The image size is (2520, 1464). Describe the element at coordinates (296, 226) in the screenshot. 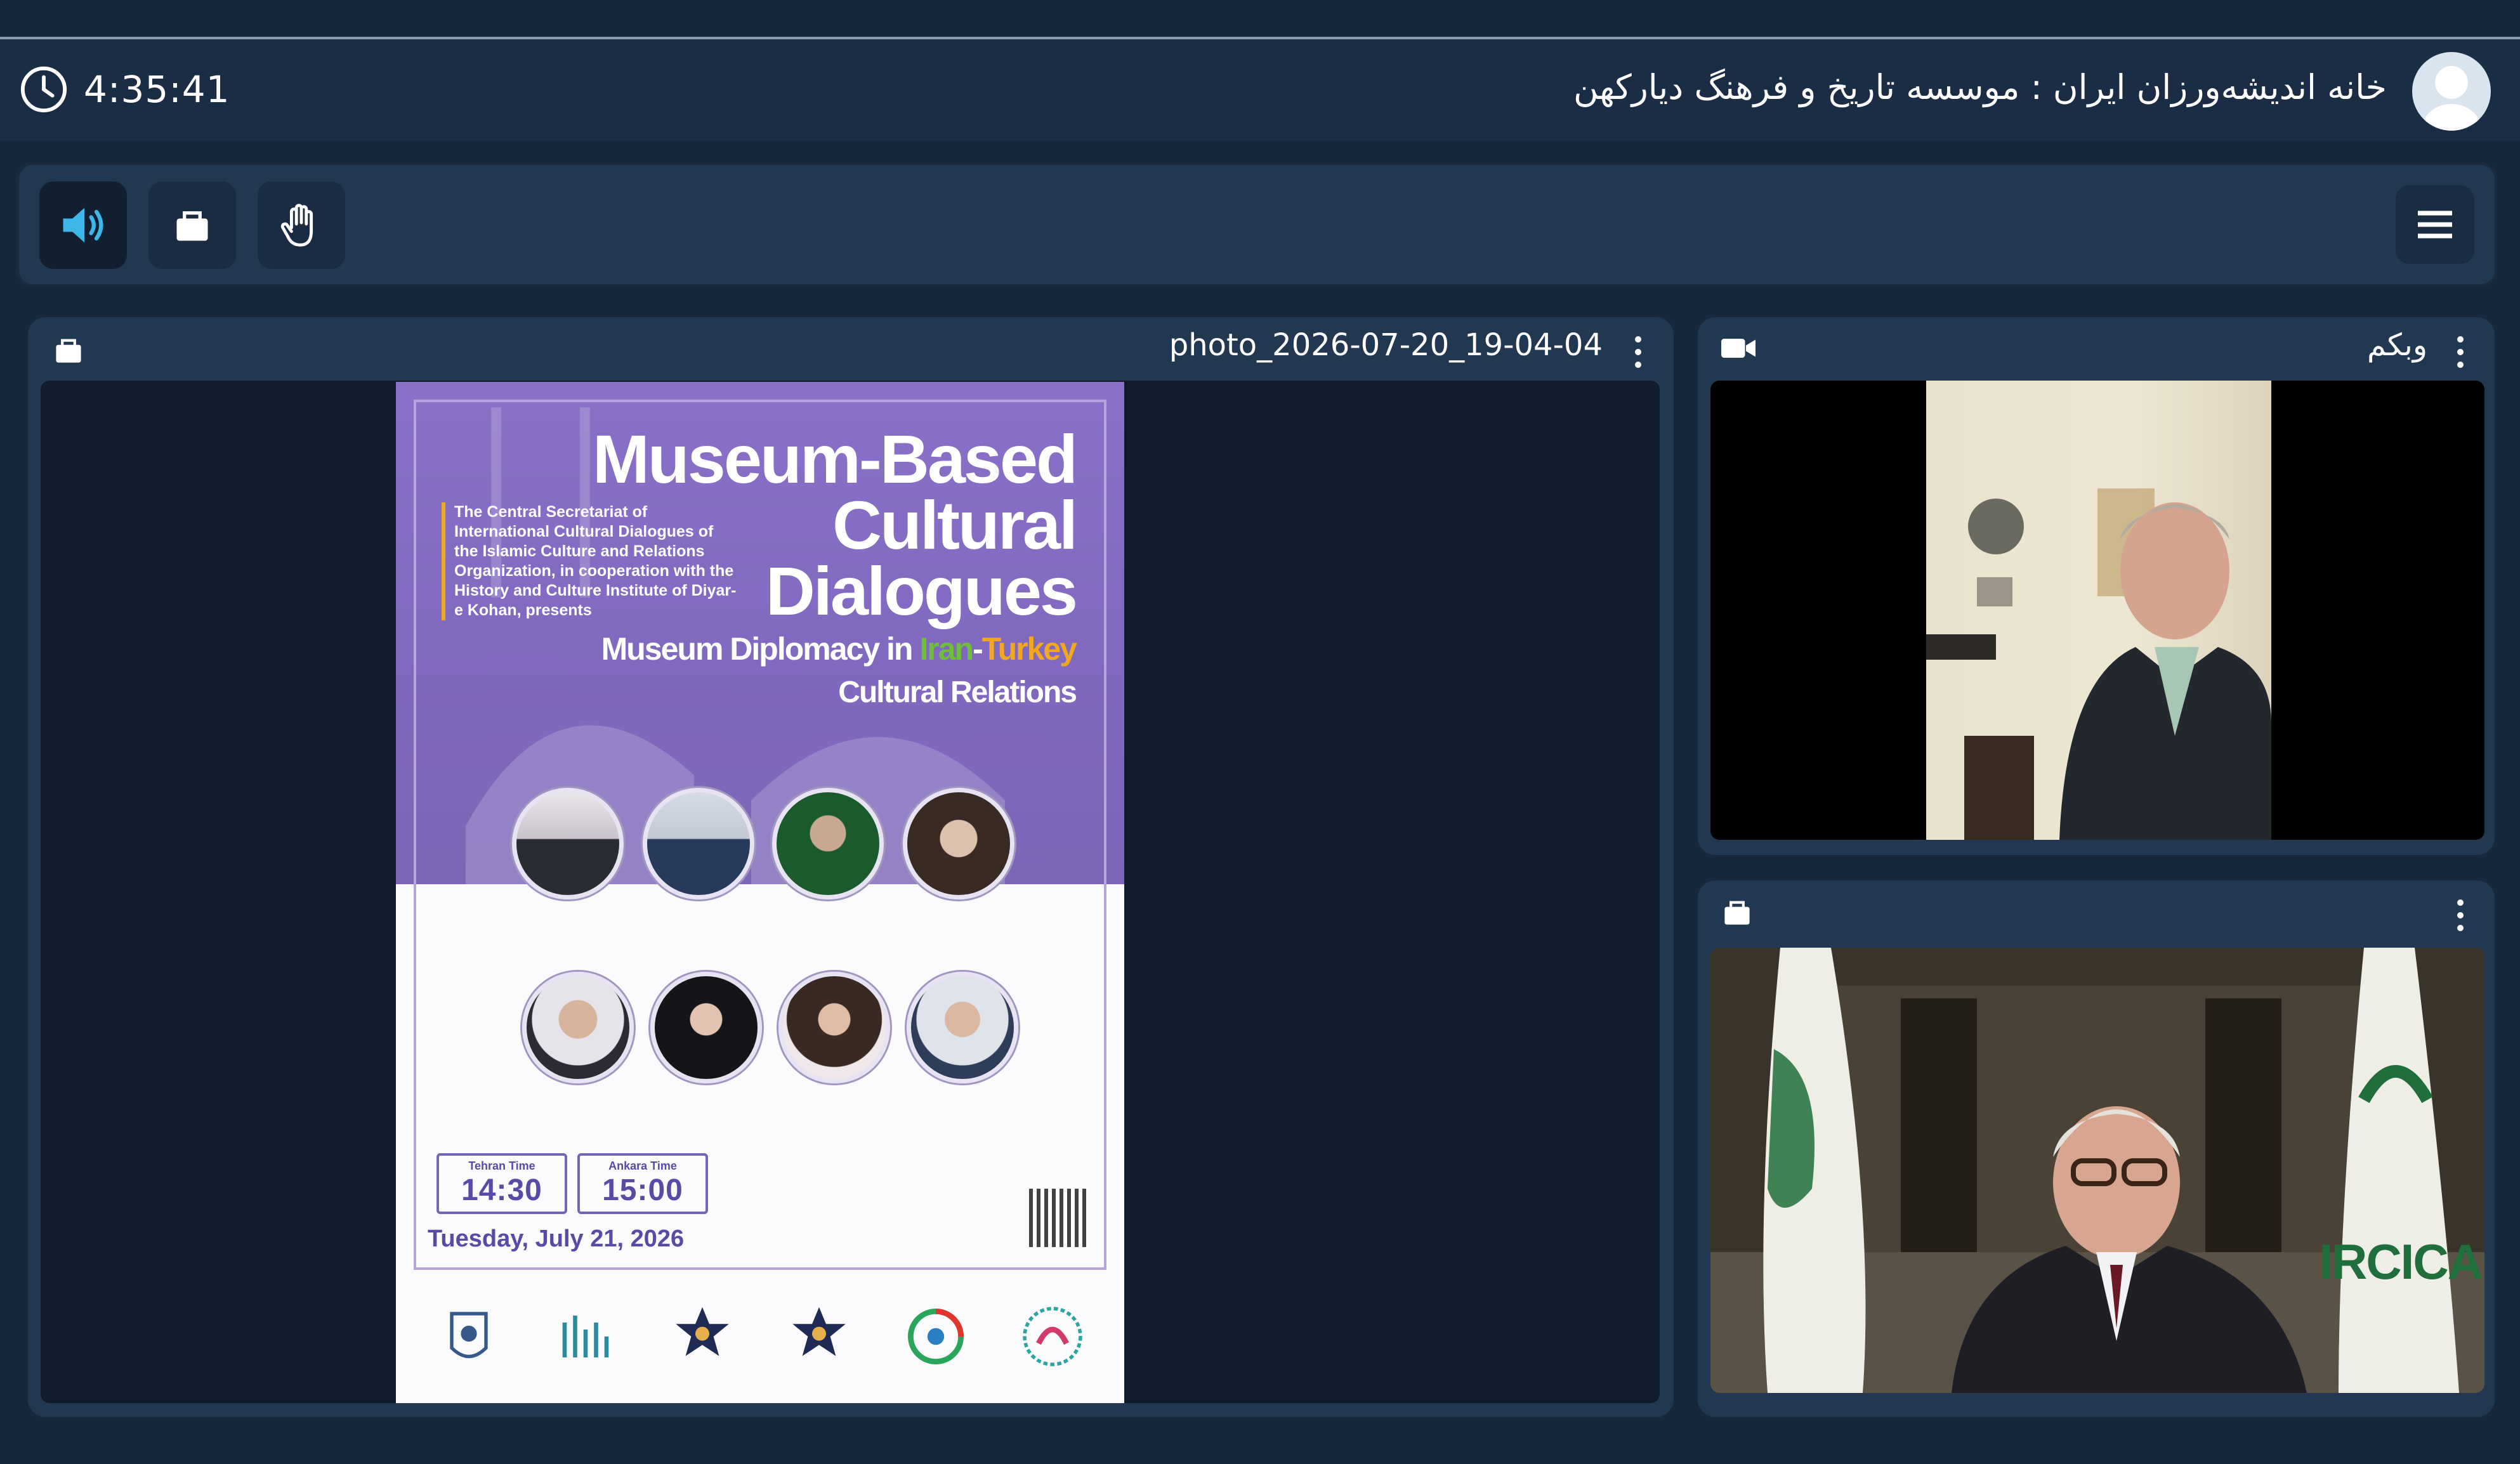

I see `hand-icon` at that location.